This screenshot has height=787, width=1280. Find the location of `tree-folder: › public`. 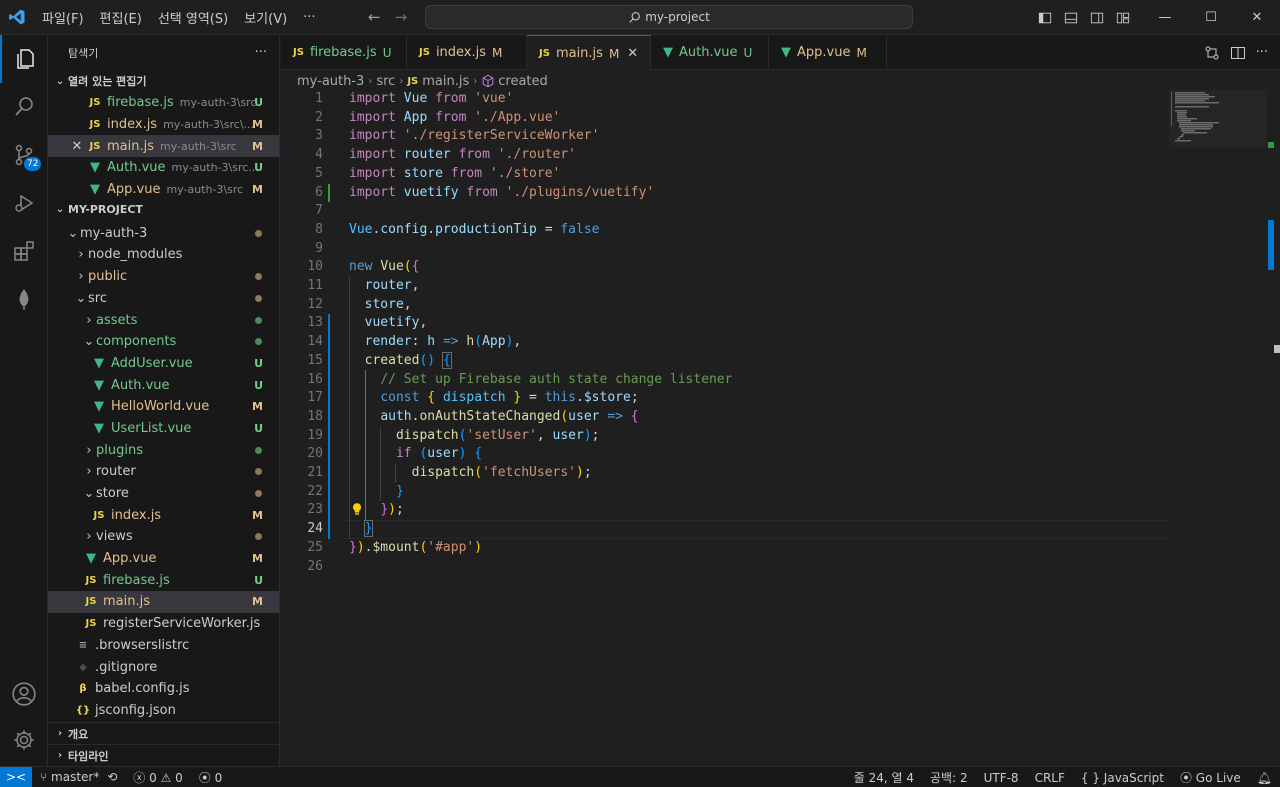

tree-folder: › public is located at coordinates (163, 277).